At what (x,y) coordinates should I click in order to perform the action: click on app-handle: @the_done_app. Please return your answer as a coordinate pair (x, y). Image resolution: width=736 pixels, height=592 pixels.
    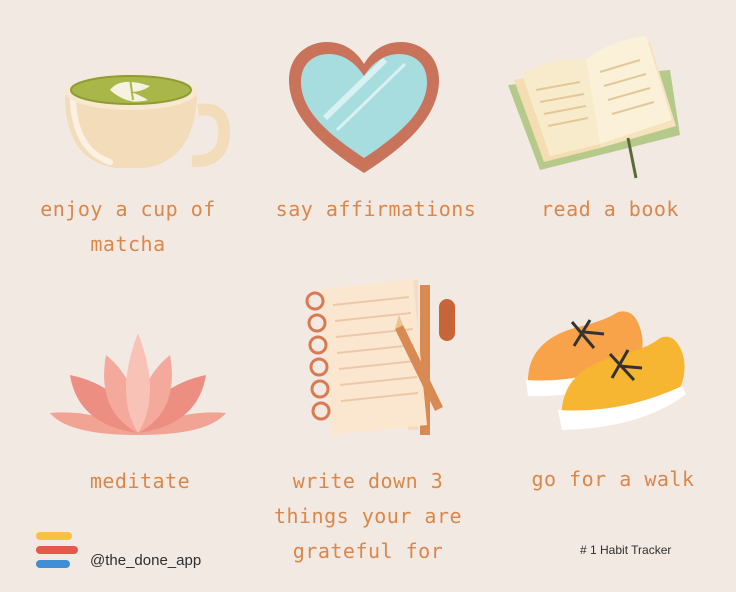
    Looking at the image, I should click on (146, 560).